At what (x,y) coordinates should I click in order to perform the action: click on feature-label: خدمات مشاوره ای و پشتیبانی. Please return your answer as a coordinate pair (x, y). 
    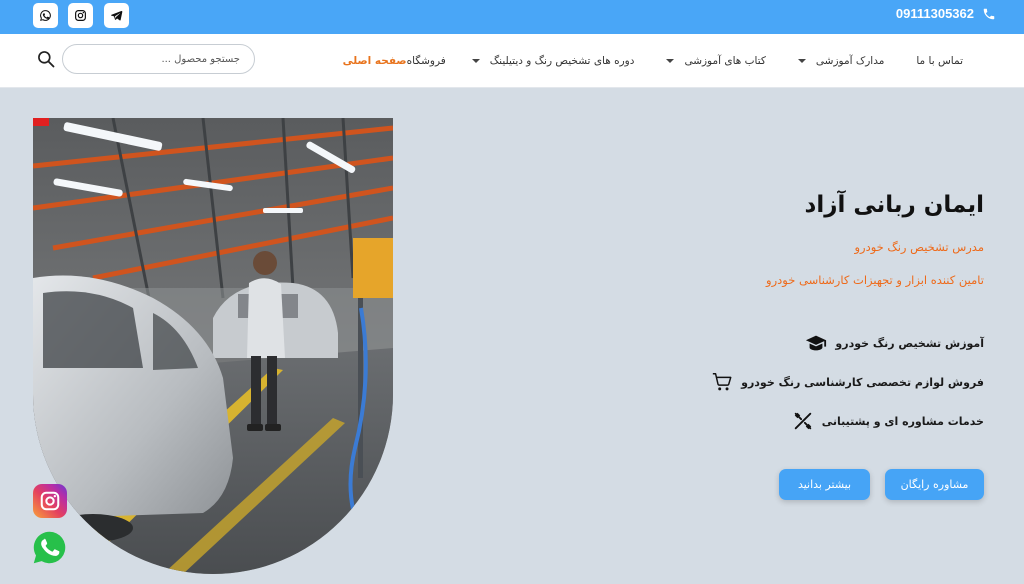
    Looking at the image, I should click on (902, 421).